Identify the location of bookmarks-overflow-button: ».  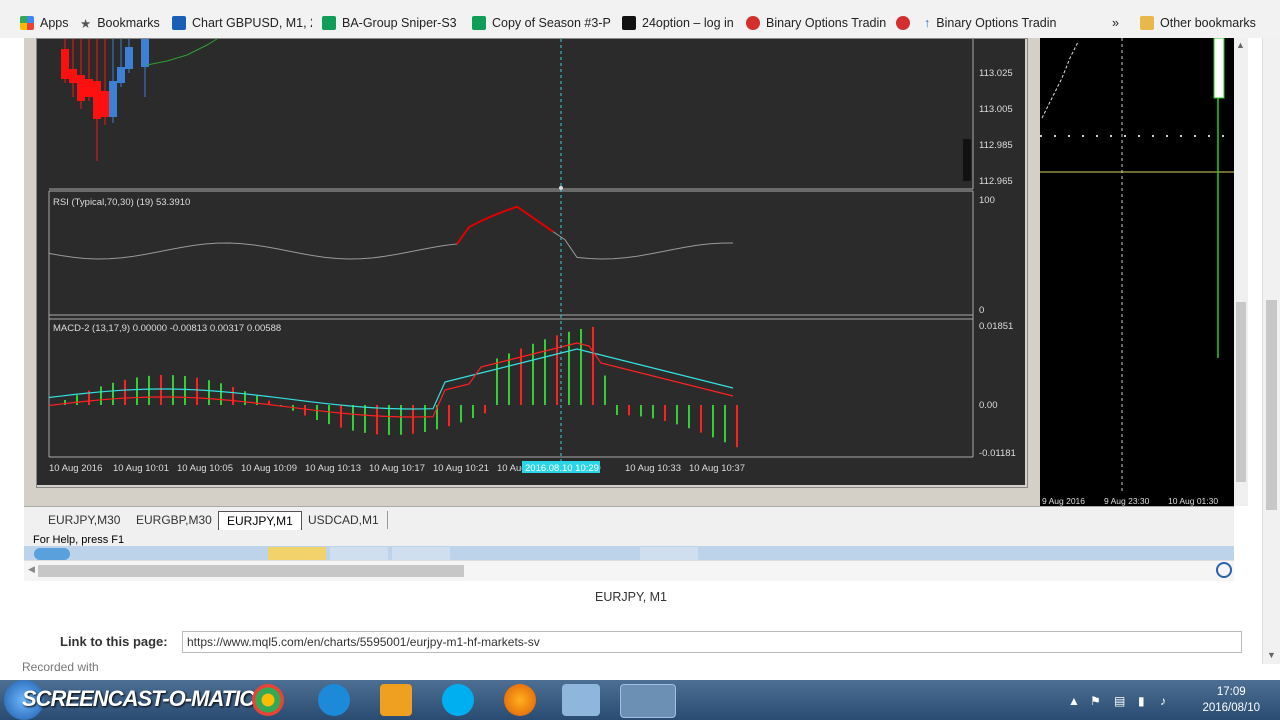
(1115, 23).